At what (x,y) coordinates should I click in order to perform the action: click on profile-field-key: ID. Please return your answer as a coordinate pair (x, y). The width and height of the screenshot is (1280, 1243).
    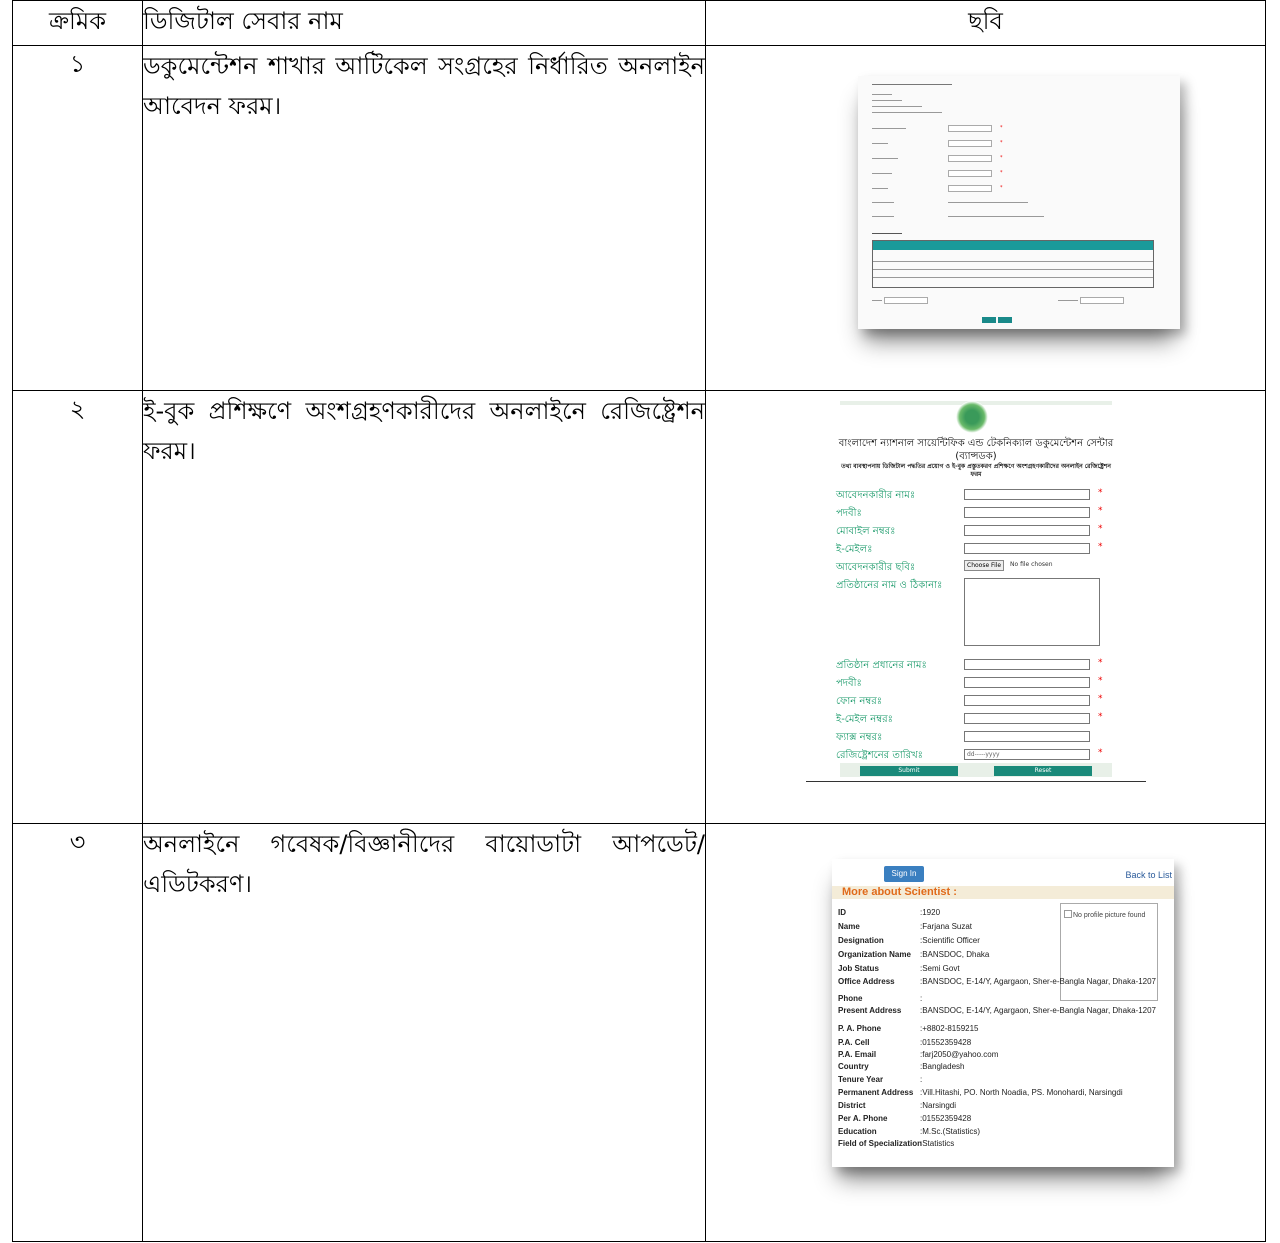
    Looking at the image, I should click on (842, 912).